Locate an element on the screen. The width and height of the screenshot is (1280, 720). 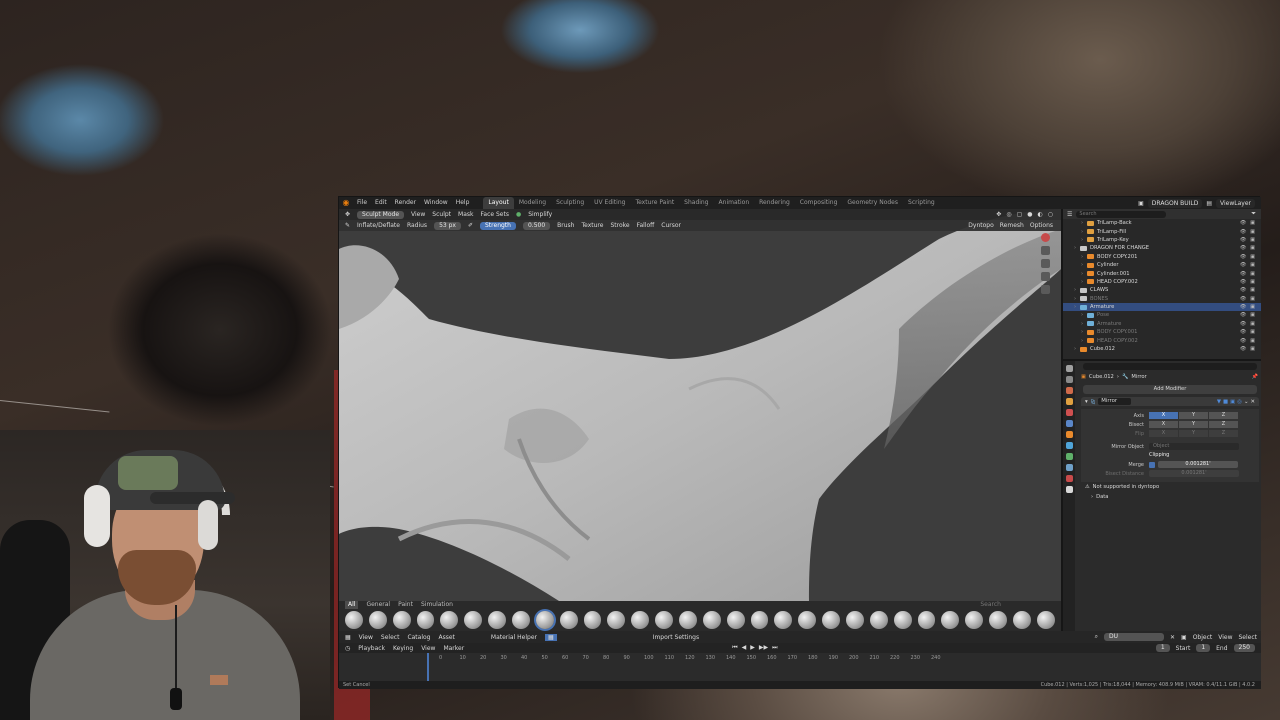
shading-solid-icon: ● is located at coordinates (1029, 214).